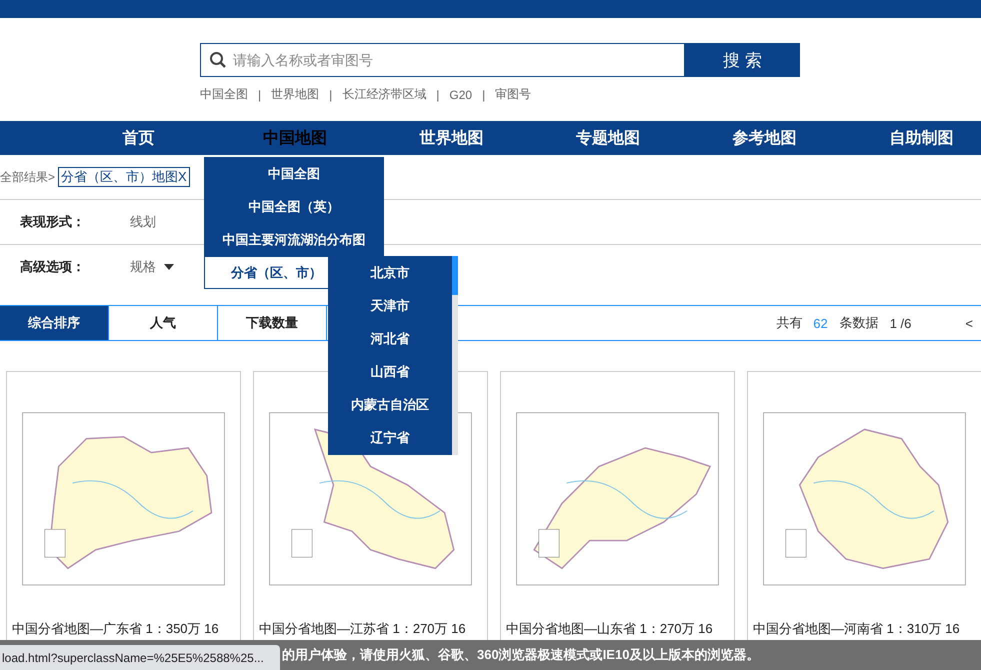 The height and width of the screenshot is (670, 981). Describe the element at coordinates (384, 94) in the screenshot. I see `quick-link: 长江经济带区域` at that location.